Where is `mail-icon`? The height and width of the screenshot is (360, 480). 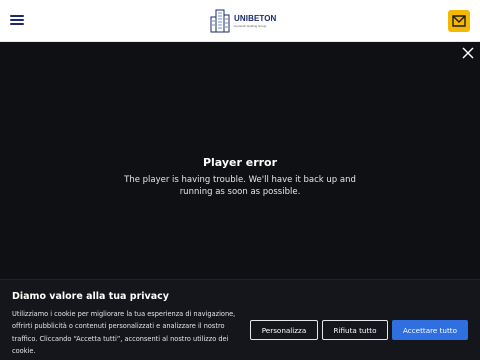
mail-icon is located at coordinates (459, 21).